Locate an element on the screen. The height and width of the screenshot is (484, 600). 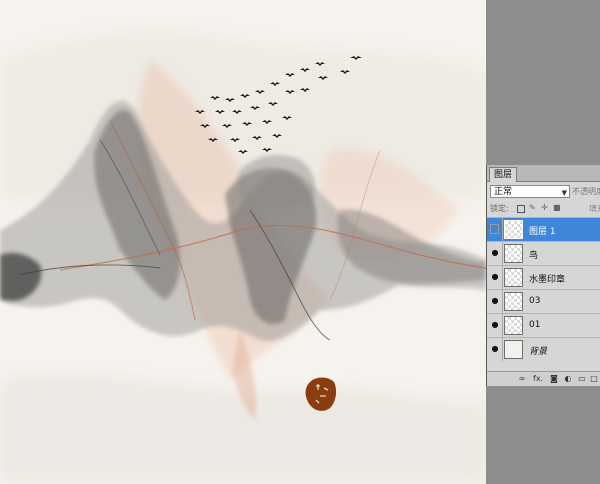
layer-row: ● 01 is located at coordinates (543, 325).